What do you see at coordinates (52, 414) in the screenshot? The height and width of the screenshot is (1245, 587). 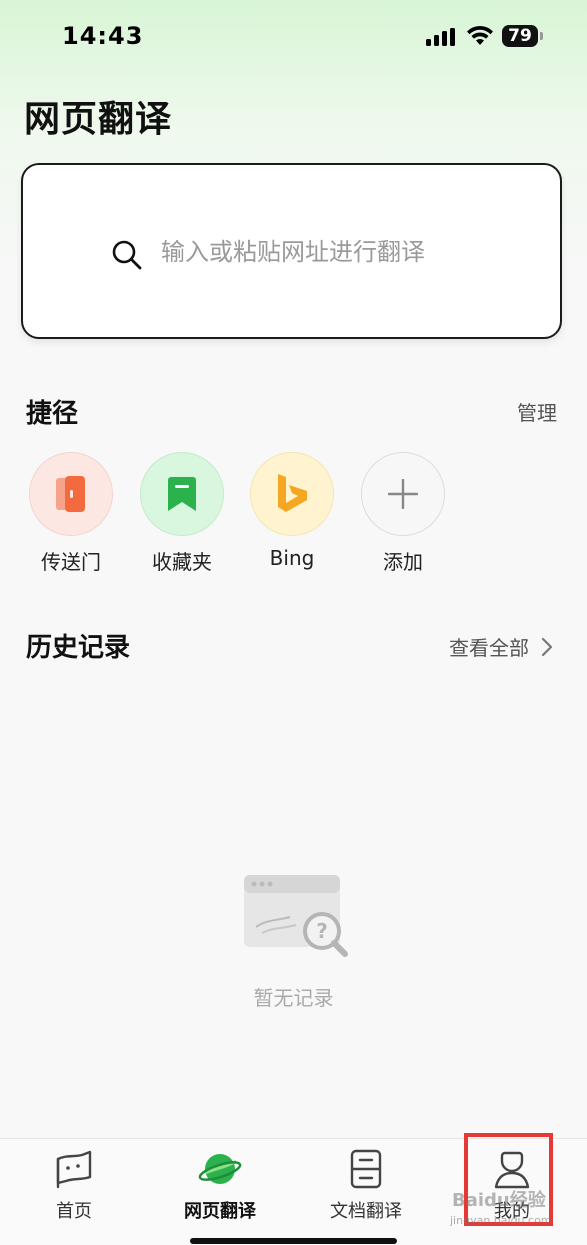 I see `shortcuts-title: 捷径` at bounding box center [52, 414].